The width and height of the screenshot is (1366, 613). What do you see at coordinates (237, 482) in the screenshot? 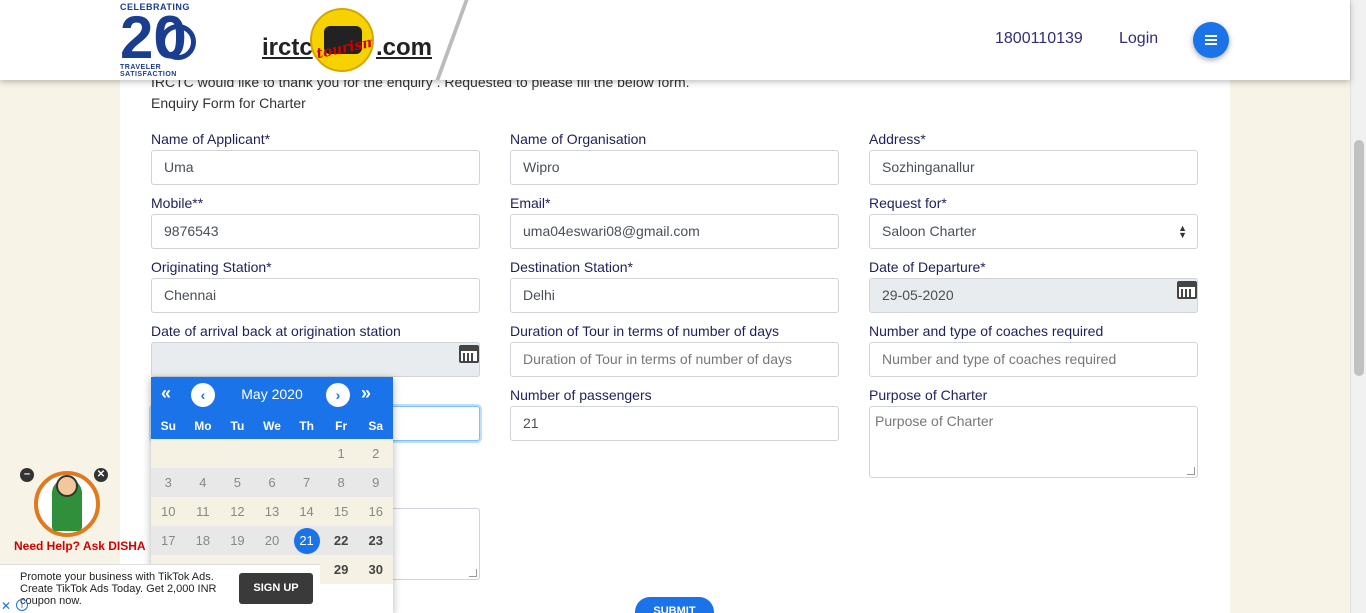
I see `day-cell: 5` at bounding box center [237, 482].